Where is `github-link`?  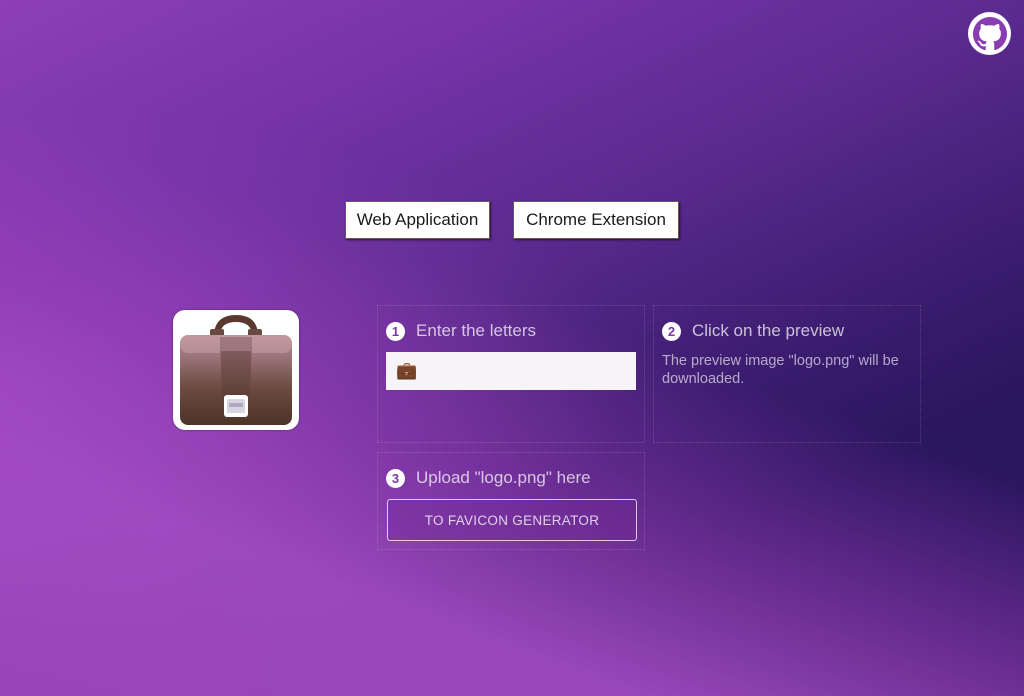
github-link is located at coordinates (989, 33).